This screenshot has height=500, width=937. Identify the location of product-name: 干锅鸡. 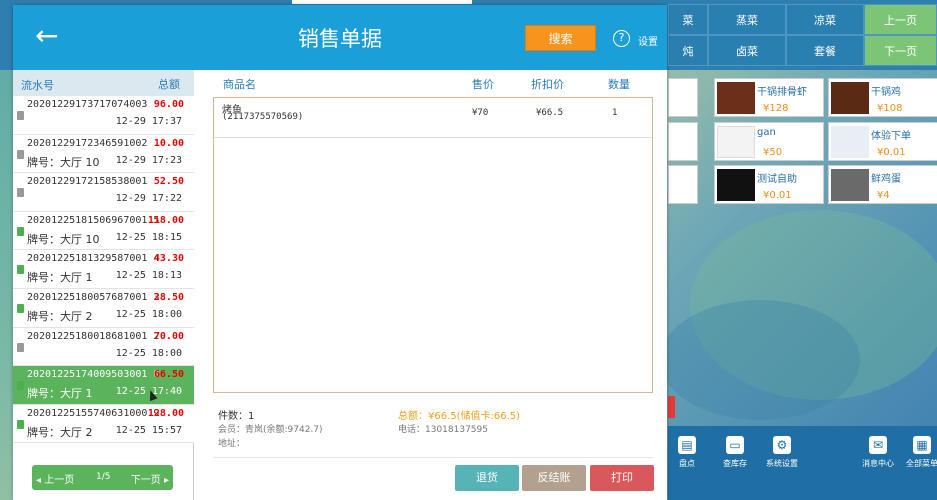
(886, 92).